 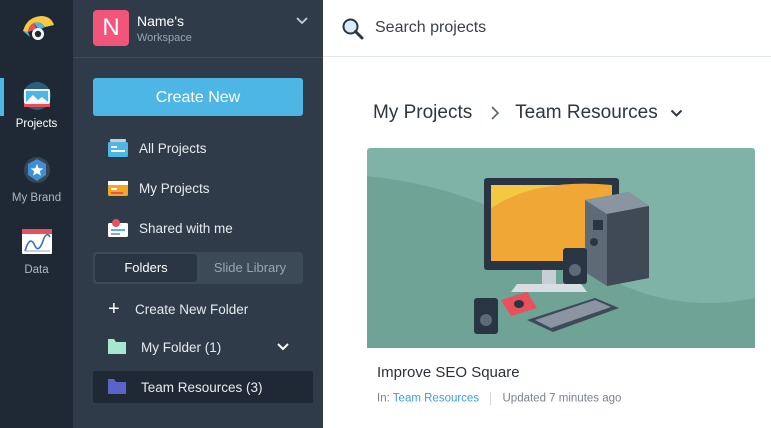 What do you see at coordinates (146, 268) in the screenshot?
I see `tab-folders: Folders` at bounding box center [146, 268].